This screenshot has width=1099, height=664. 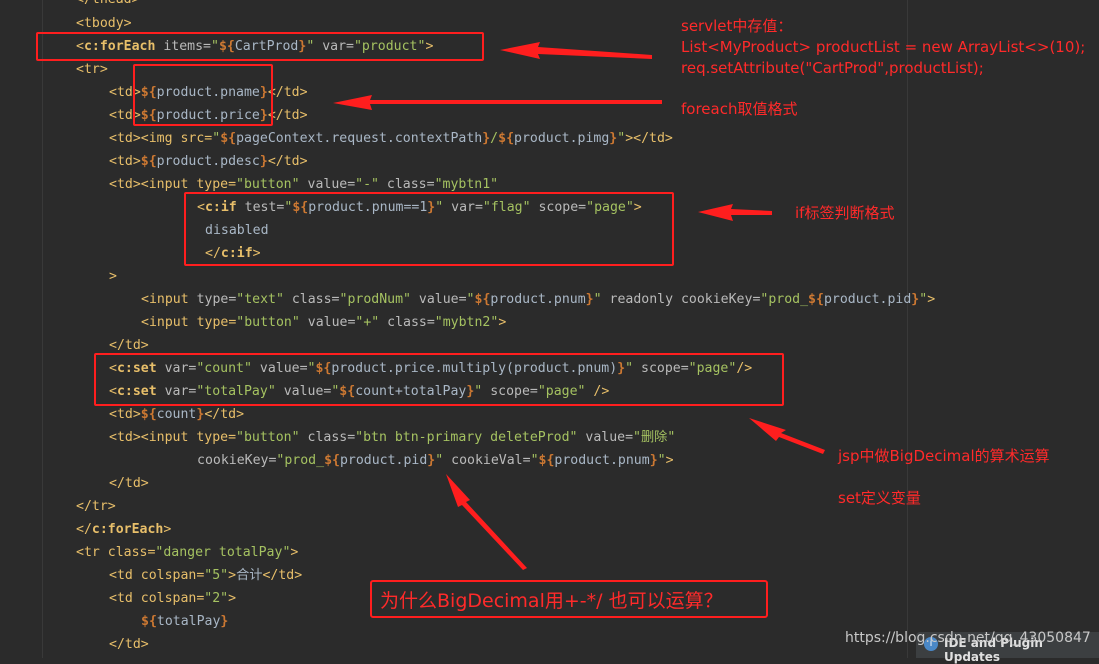 I want to click on arrow-foreach, so click(x=576, y=50).